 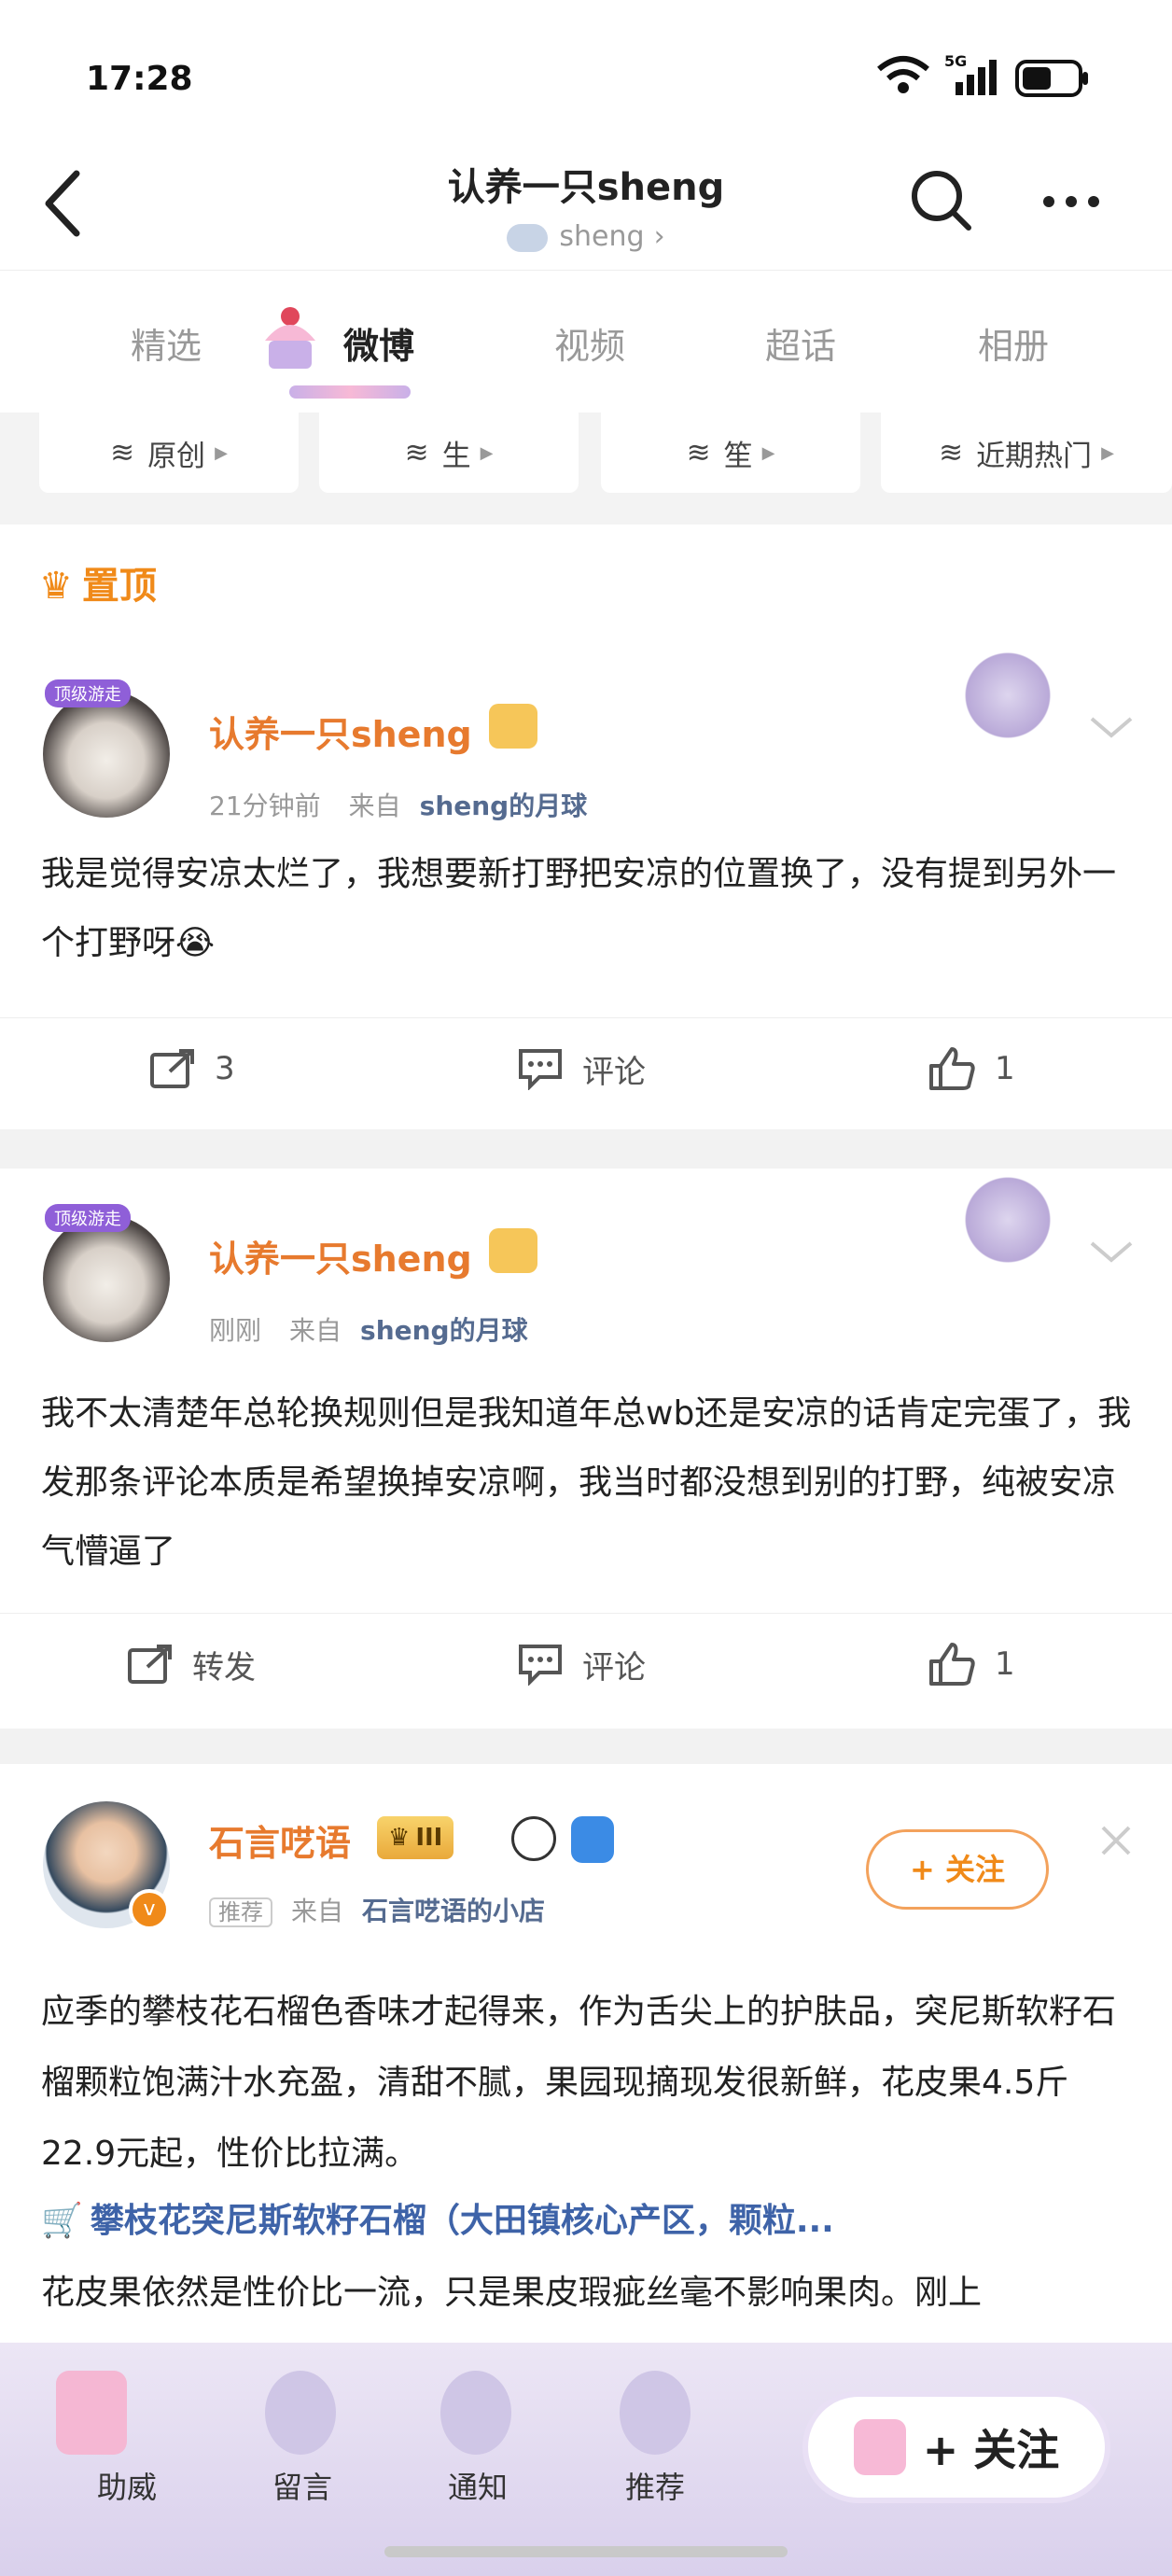 What do you see at coordinates (149, 1909) in the screenshot?
I see `verified-icon: v` at bounding box center [149, 1909].